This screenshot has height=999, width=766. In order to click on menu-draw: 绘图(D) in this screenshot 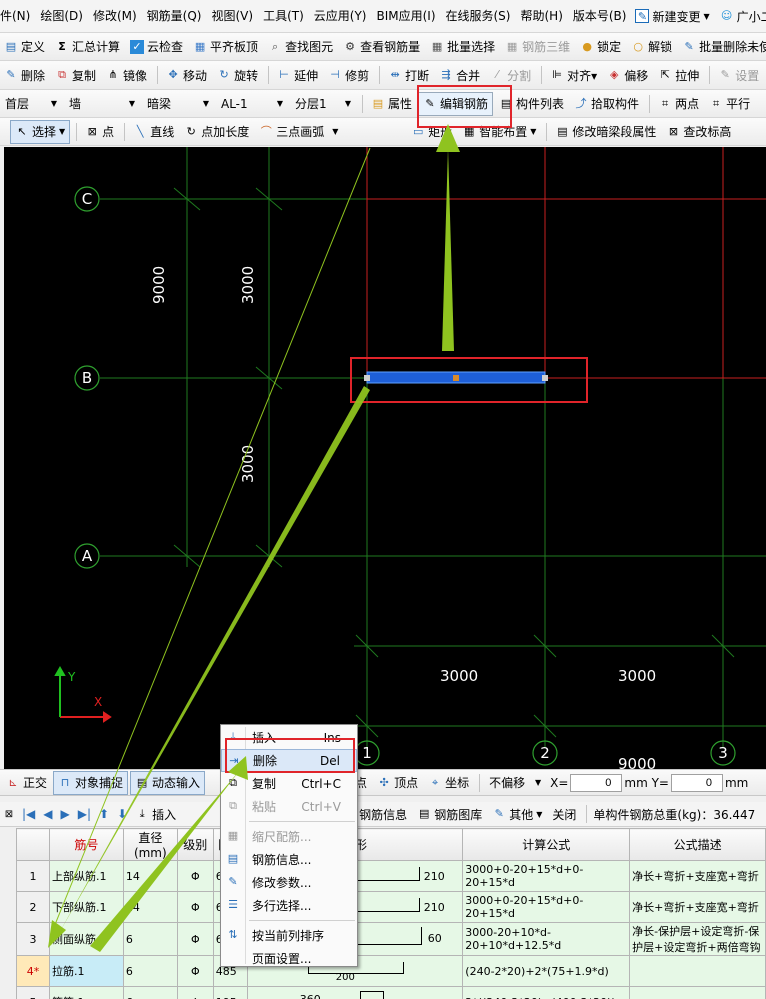, I will do `click(61, 16)`.